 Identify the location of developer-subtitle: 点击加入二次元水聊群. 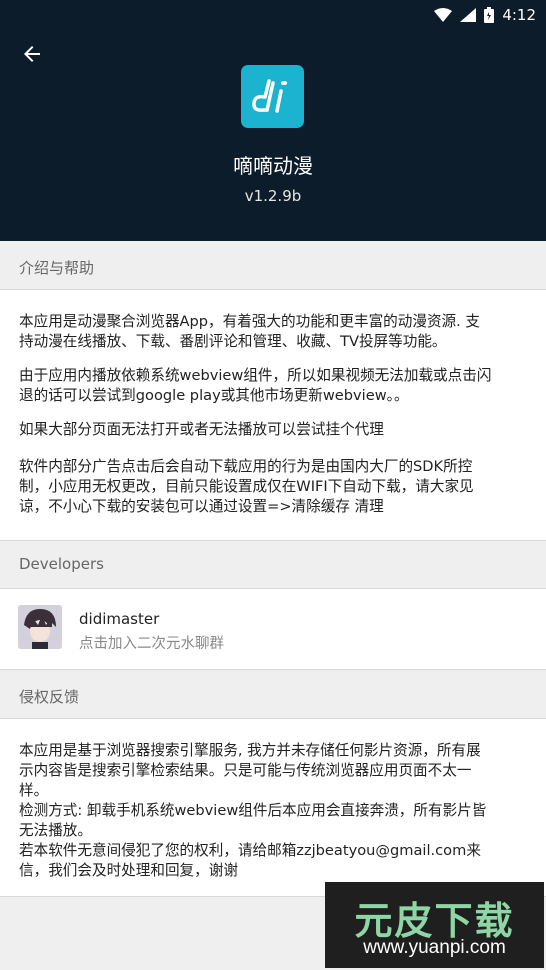
(151, 644).